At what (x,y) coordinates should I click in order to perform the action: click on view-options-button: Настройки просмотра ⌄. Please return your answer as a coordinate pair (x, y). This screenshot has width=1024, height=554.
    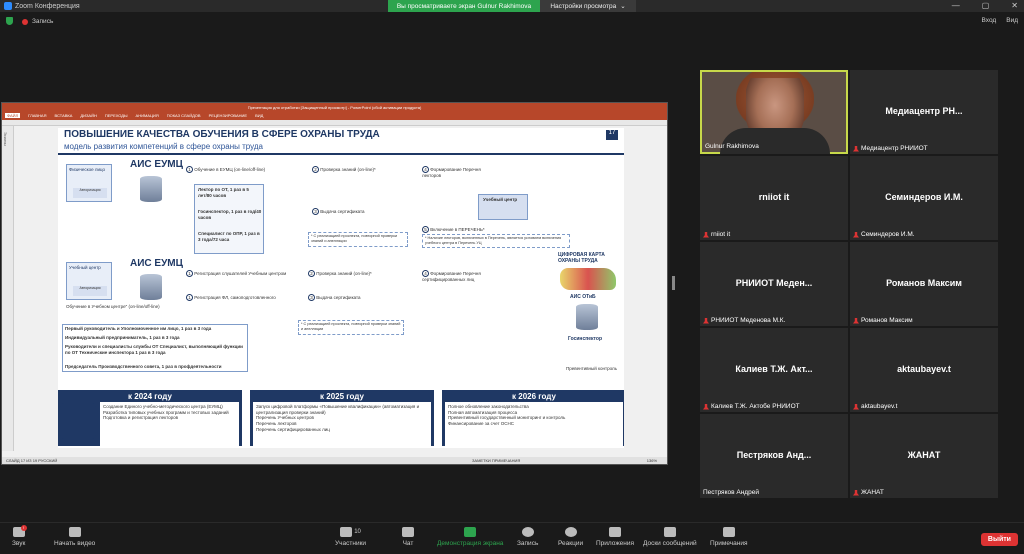
    Looking at the image, I should click on (588, 6).